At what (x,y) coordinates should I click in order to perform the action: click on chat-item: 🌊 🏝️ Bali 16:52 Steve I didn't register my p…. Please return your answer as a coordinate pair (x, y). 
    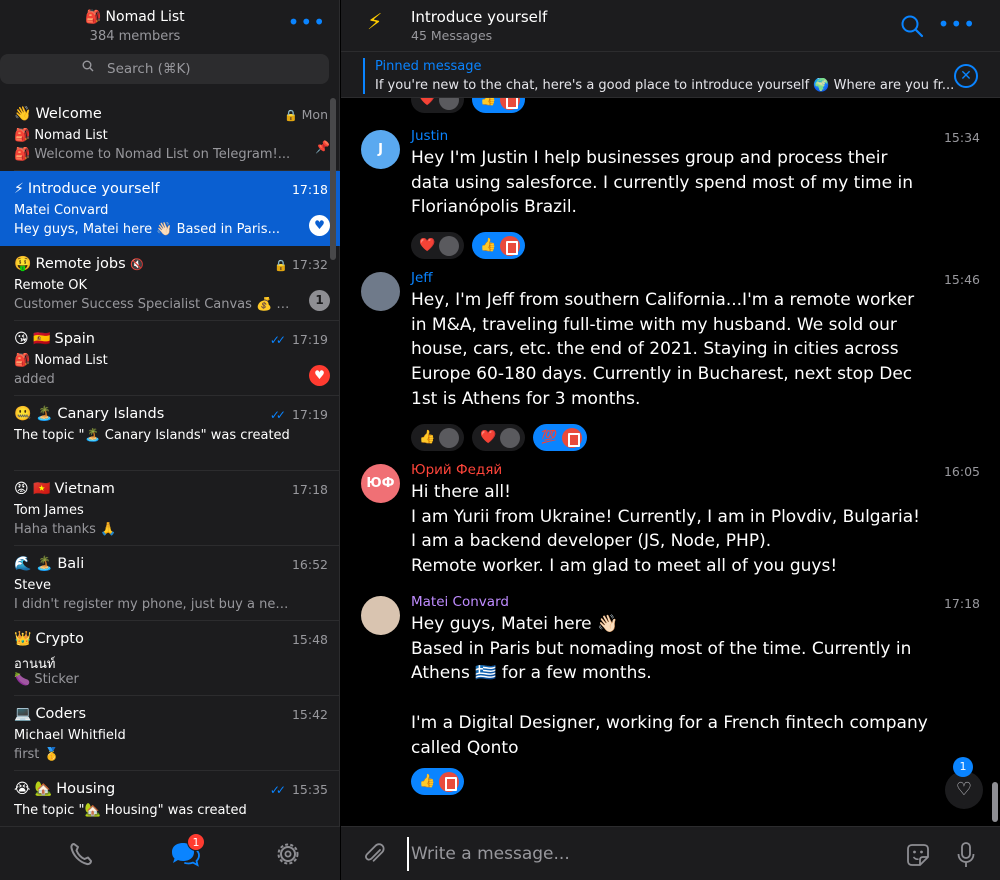
    Looking at the image, I should click on (170, 583).